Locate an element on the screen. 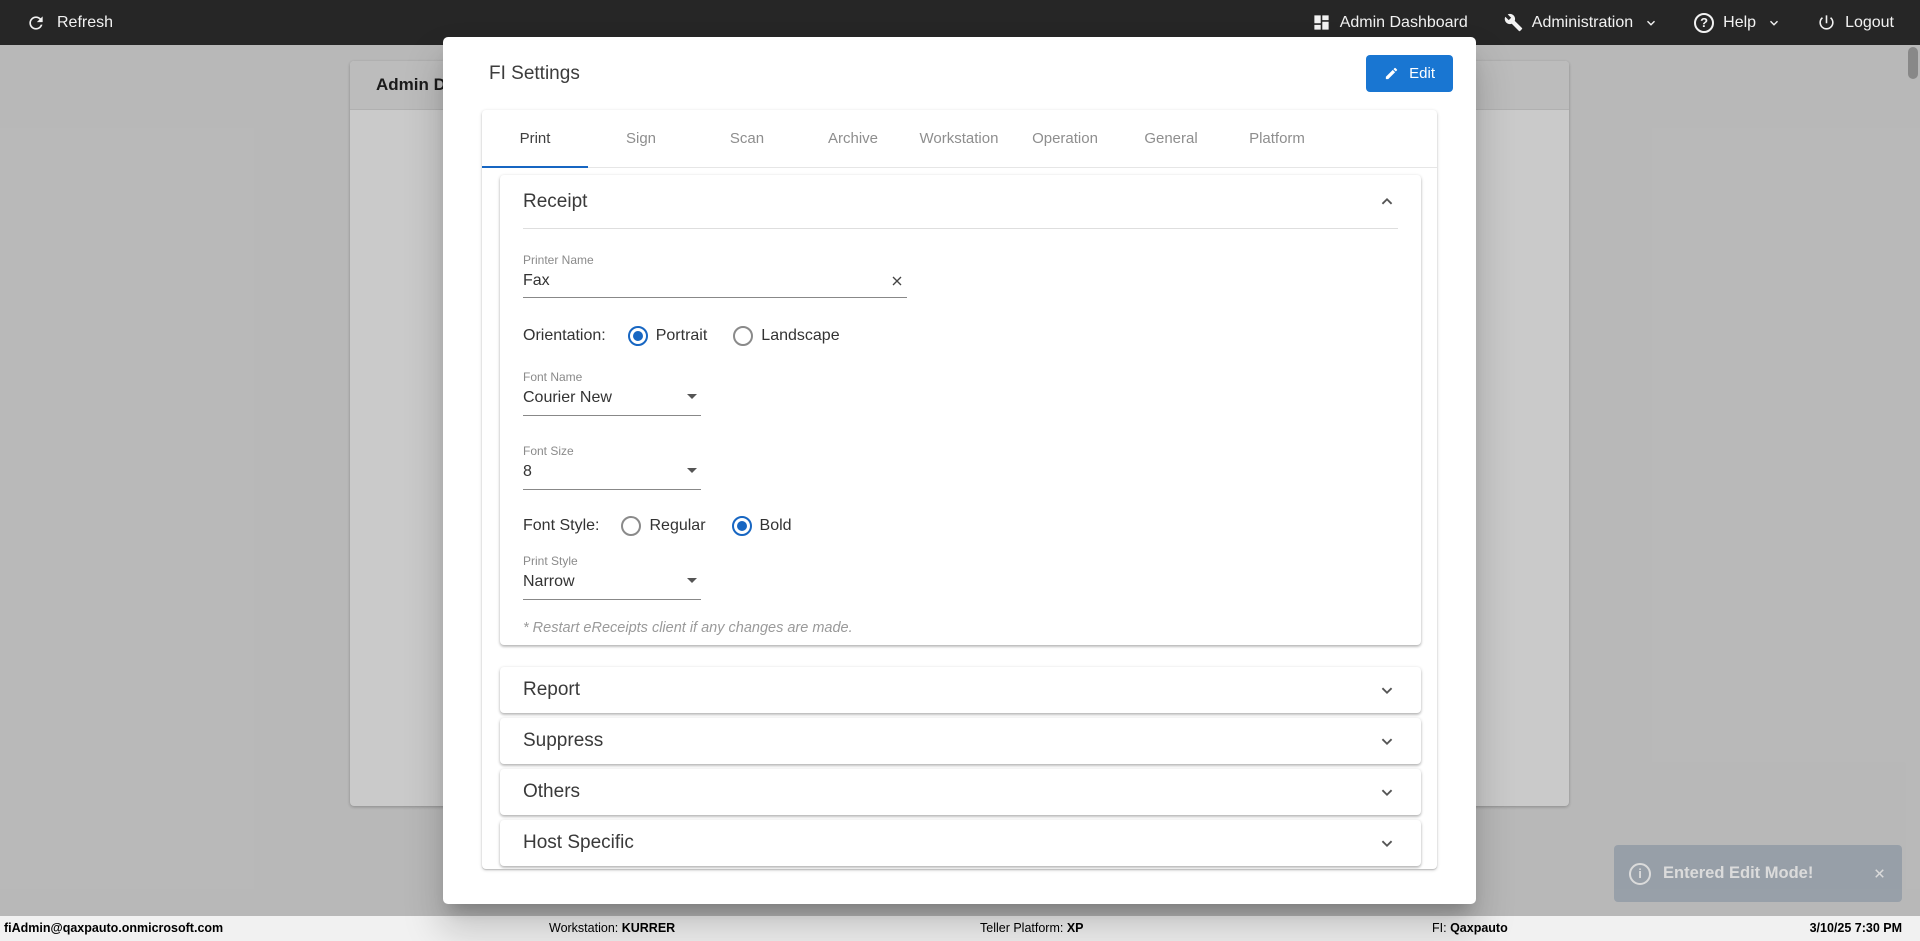 This screenshot has height=941, width=1920. radio-bold-label: Bold is located at coordinates (776, 526).